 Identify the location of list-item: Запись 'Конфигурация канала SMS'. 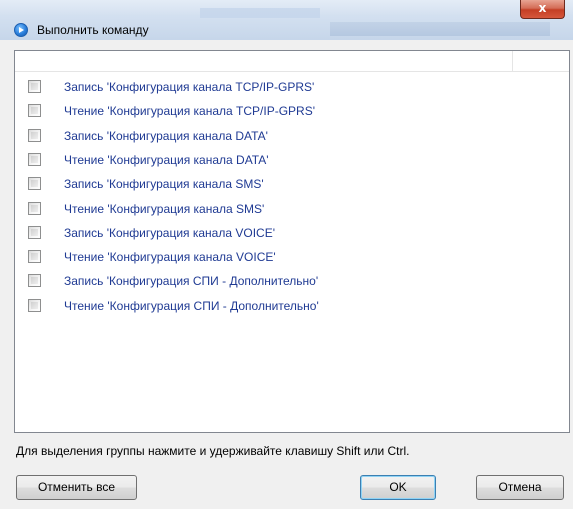
(265, 184).